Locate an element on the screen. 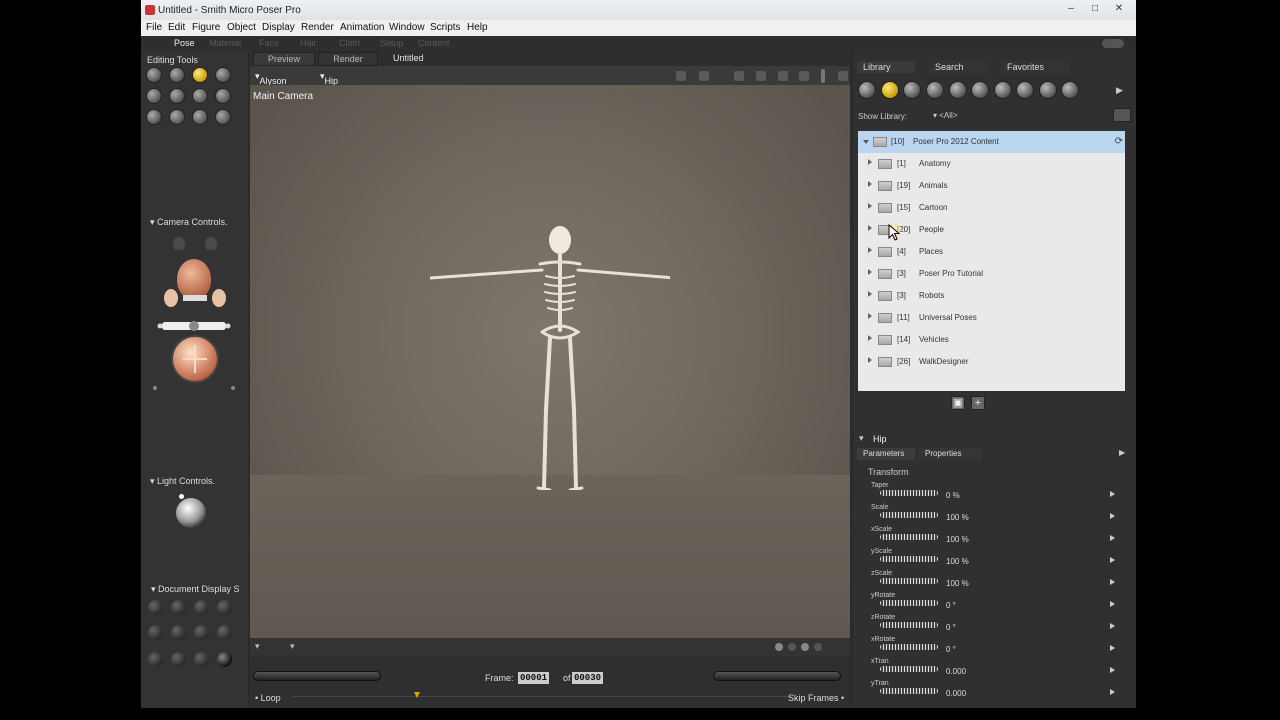 This screenshot has height=720, width=1280. library-folder-robots: [3] Robots is located at coordinates (991, 296).